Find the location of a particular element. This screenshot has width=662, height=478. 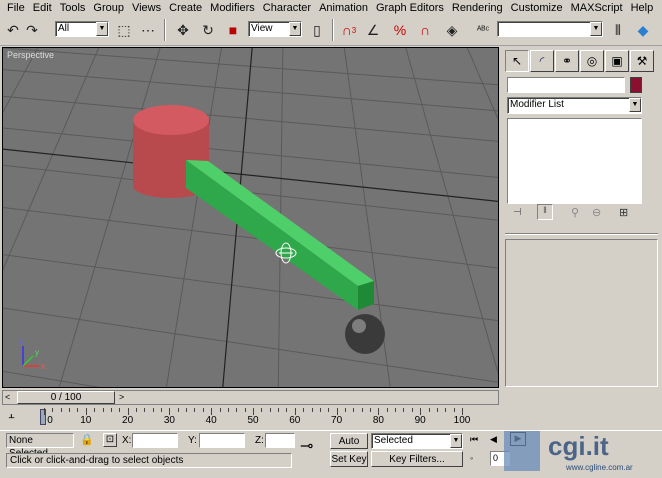

go-to-start-icon: ⏮ is located at coordinates (474, 439).